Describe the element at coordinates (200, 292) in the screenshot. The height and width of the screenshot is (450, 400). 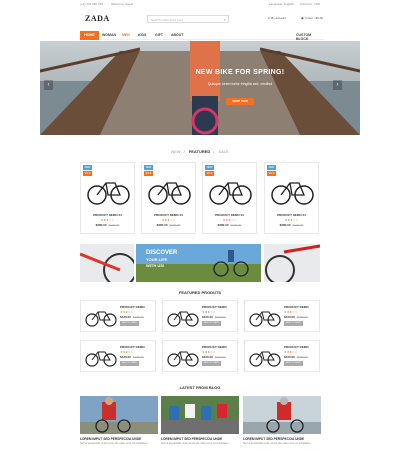
I see `featured-title: FEATURED PRODUTS` at that location.